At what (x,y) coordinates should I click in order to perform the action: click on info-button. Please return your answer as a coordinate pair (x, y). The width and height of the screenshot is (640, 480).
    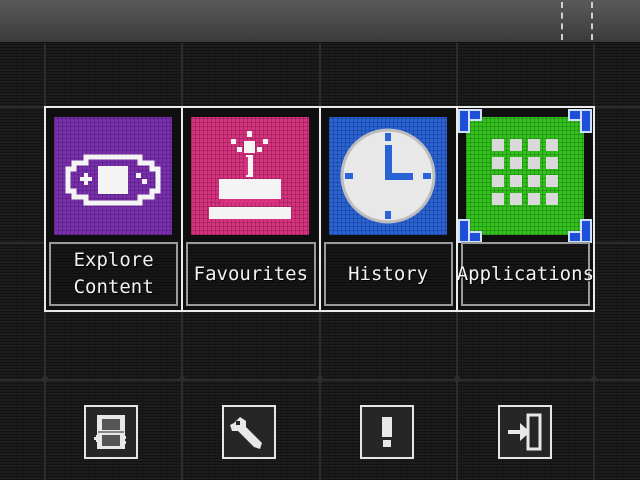
    Looking at the image, I should click on (387, 432).